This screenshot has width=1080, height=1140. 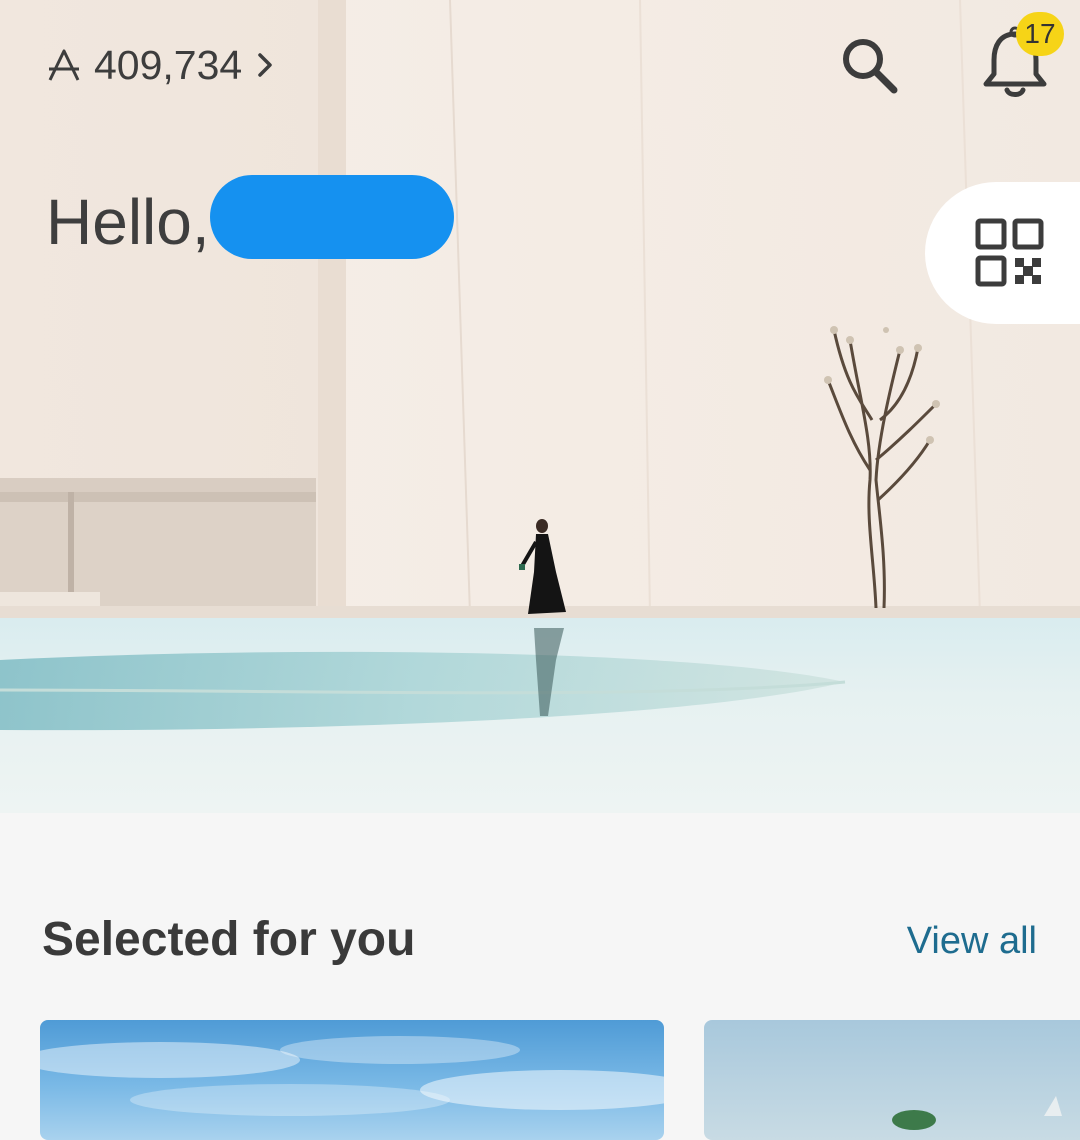 What do you see at coordinates (869, 65) in the screenshot?
I see `search-icon` at bounding box center [869, 65].